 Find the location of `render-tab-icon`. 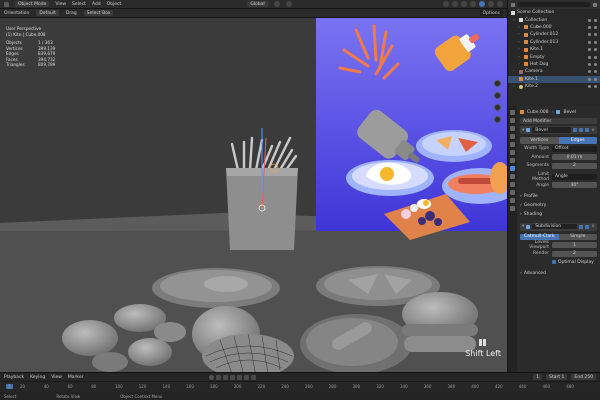

render-tab-icon is located at coordinates (512, 120).